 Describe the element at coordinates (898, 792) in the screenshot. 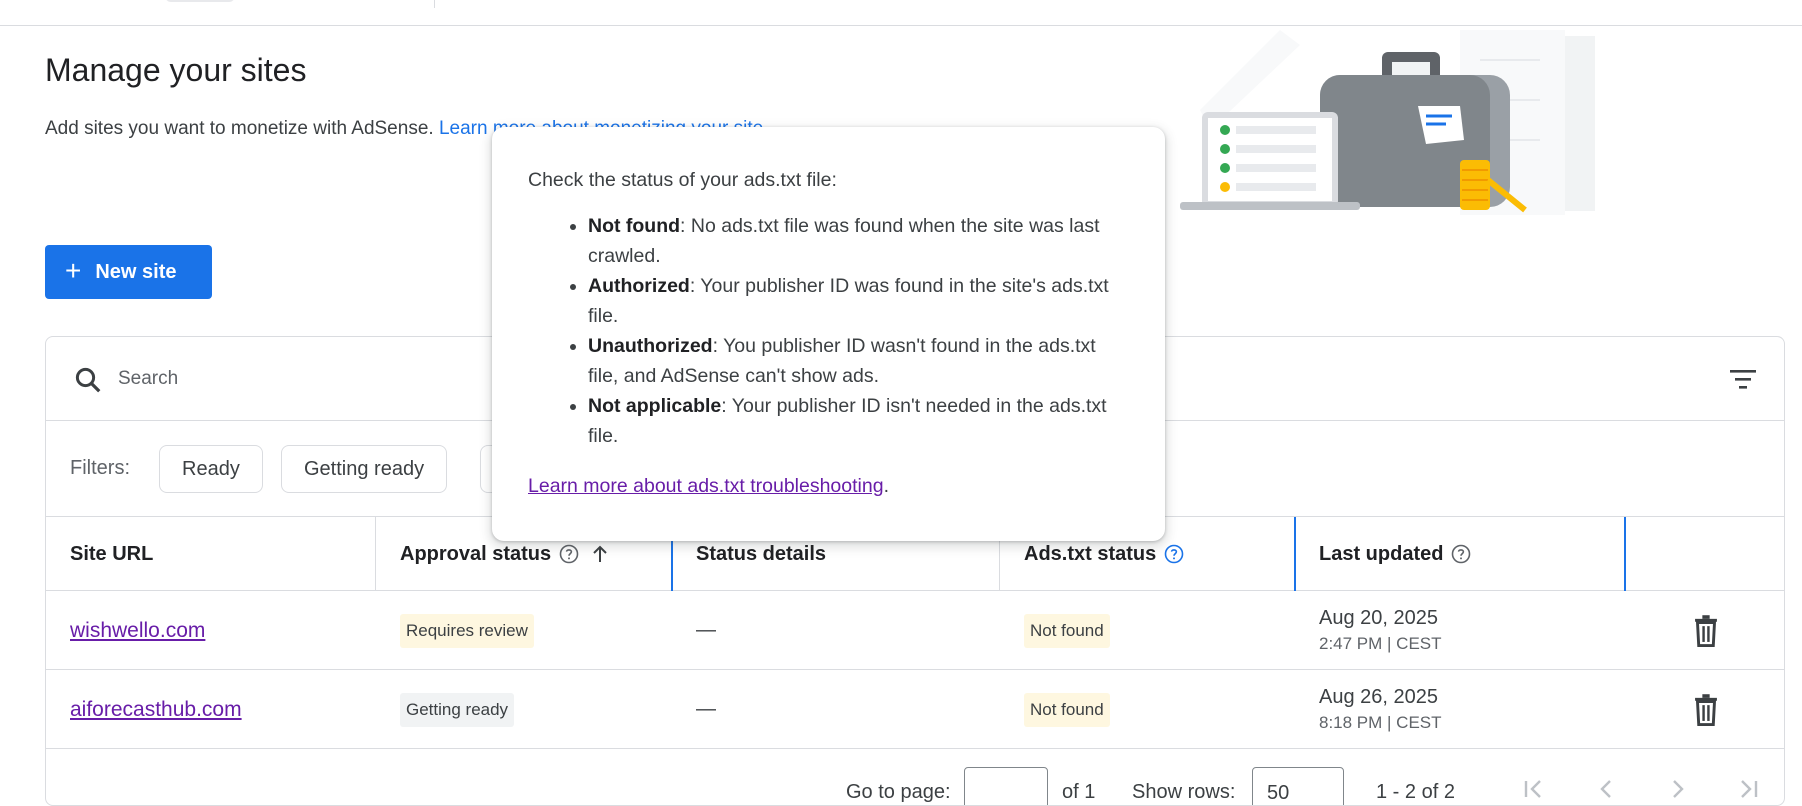

I see `goto-page-label: Go to page:` at that location.